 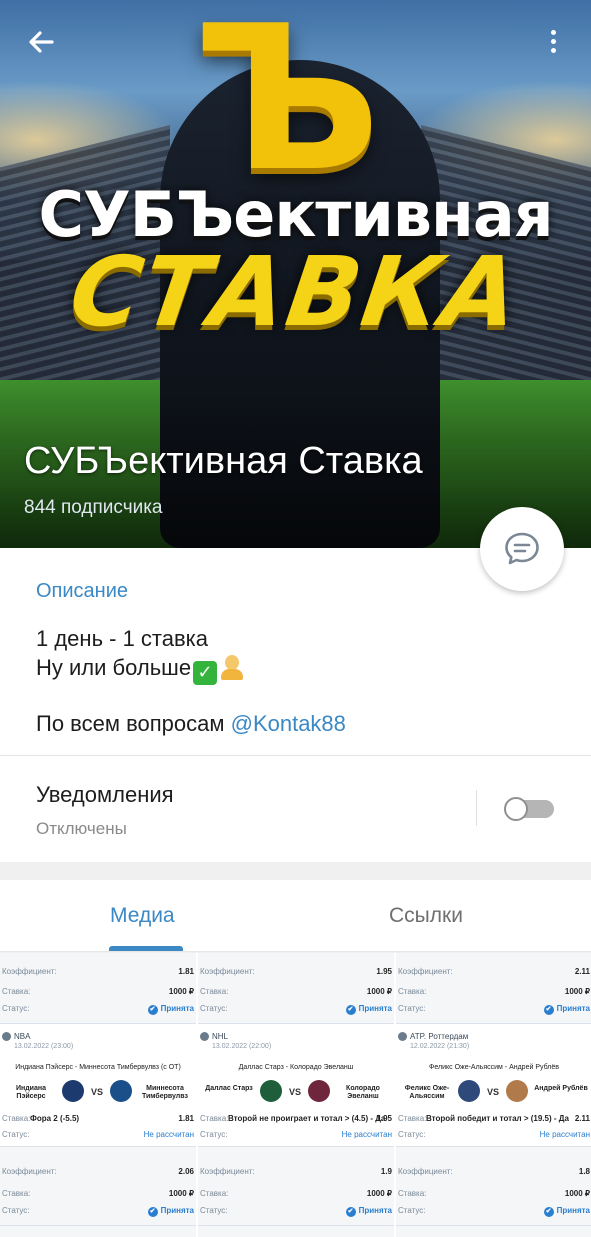 I want to click on arrow-left-icon, so click(x=41, y=42).